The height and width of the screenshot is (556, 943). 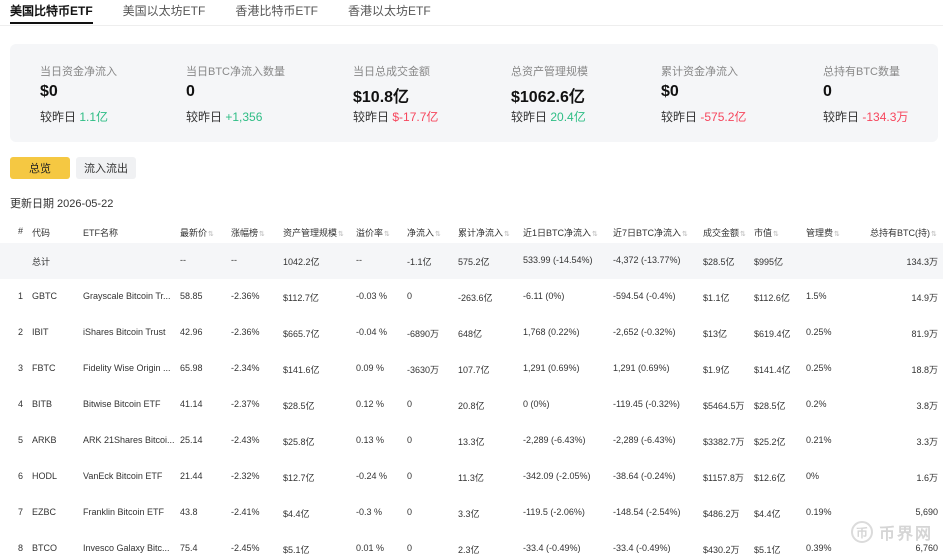 I want to click on cell-num: 2, so click(x=21, y=332).